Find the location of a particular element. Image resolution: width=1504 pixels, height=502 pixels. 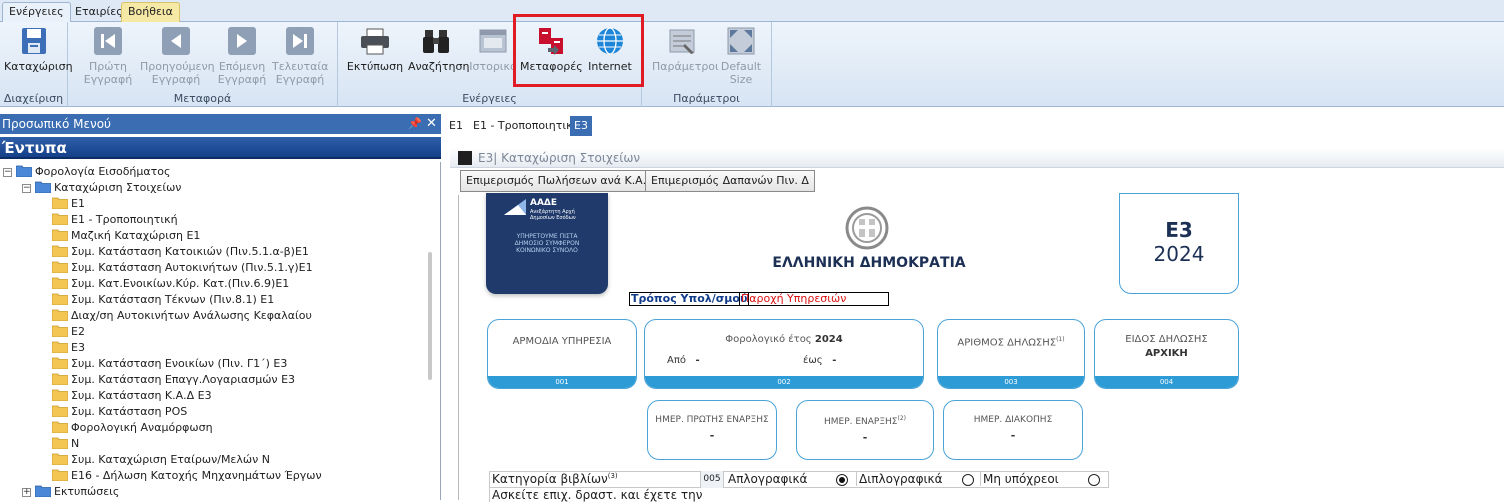

next-record-button: Επόμενη Εγγραφή is located at coordinates (242, 56).